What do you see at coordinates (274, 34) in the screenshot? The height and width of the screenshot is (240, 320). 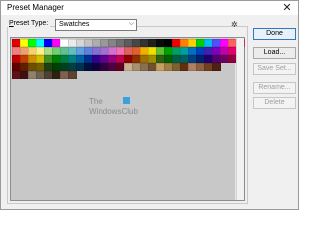 I see `done-button: Done` at bounding box center [274, 34].